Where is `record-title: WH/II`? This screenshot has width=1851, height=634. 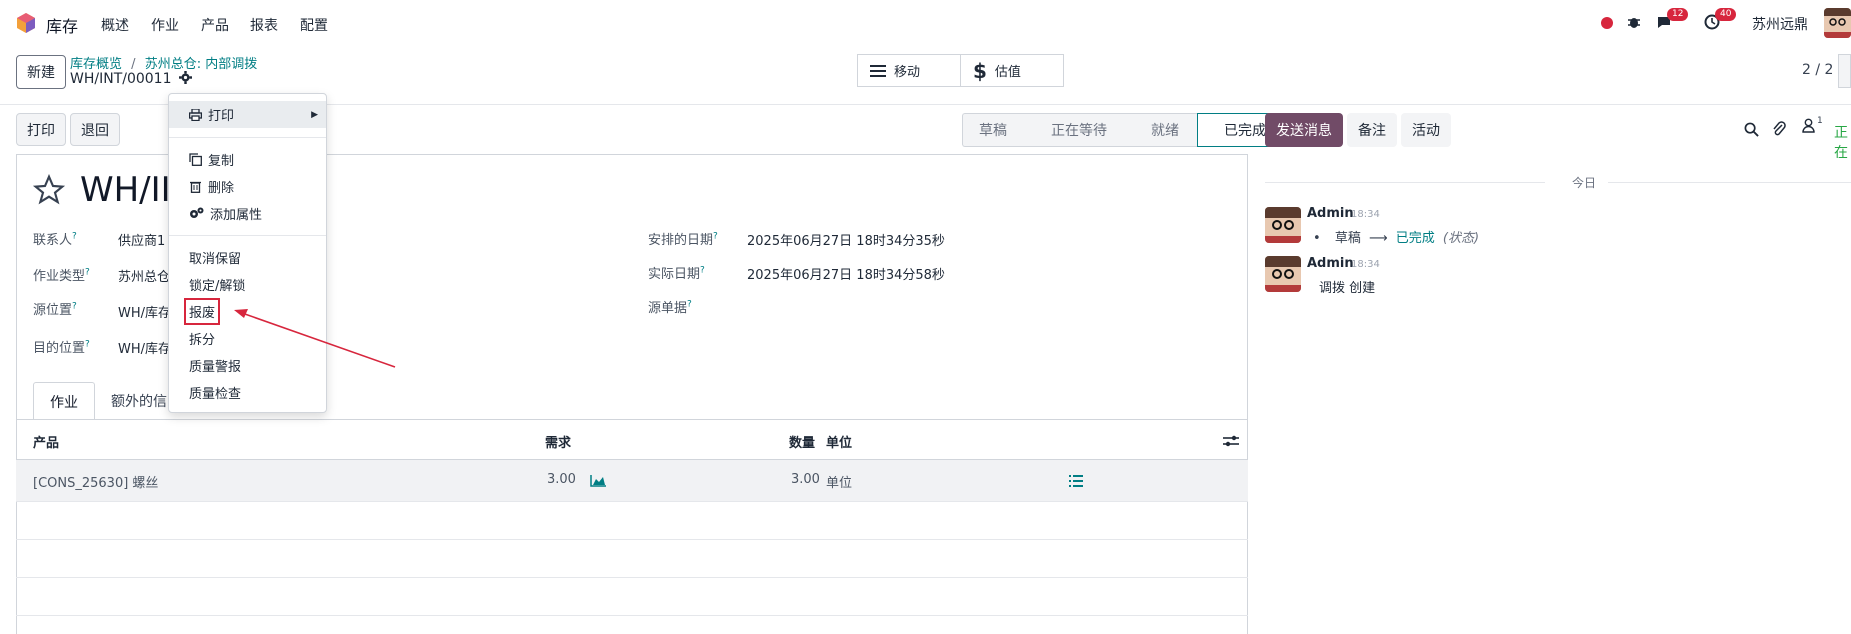
record-title: WH/II is located at coordinates (125, 190).